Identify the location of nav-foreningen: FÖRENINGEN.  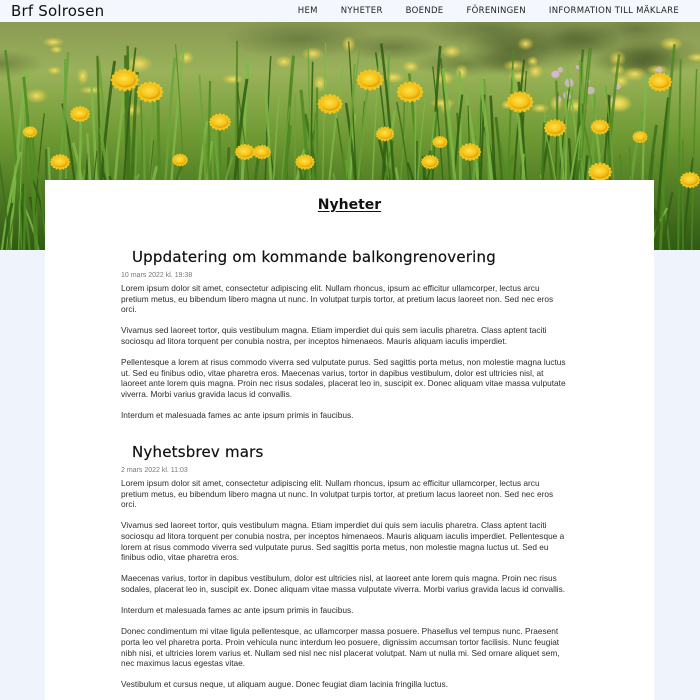
(495, 11).